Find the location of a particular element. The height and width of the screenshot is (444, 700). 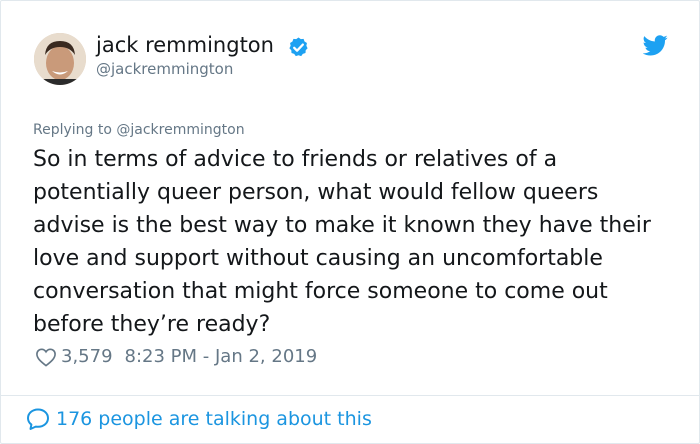

verified-badge-icon is located at coordinates (298, 47).